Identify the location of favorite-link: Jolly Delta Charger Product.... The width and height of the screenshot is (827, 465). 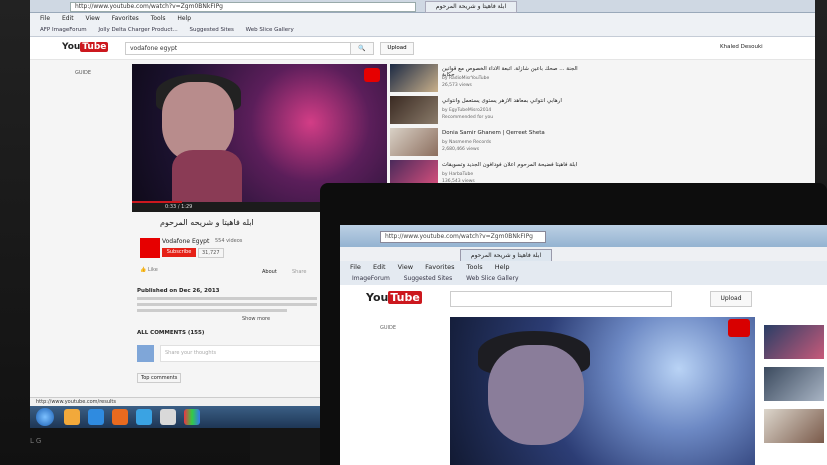
(137, 30).